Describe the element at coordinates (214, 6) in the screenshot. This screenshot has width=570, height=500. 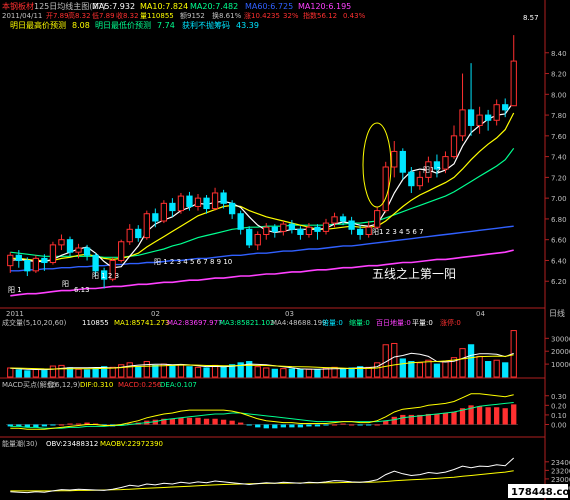
I see `ma20-readout: MA20:7.482` at that location.